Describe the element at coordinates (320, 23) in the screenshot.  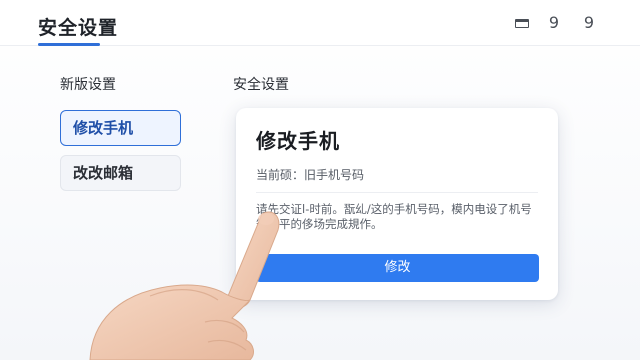
I see `top-header: 安全设置 9 9` at that location.